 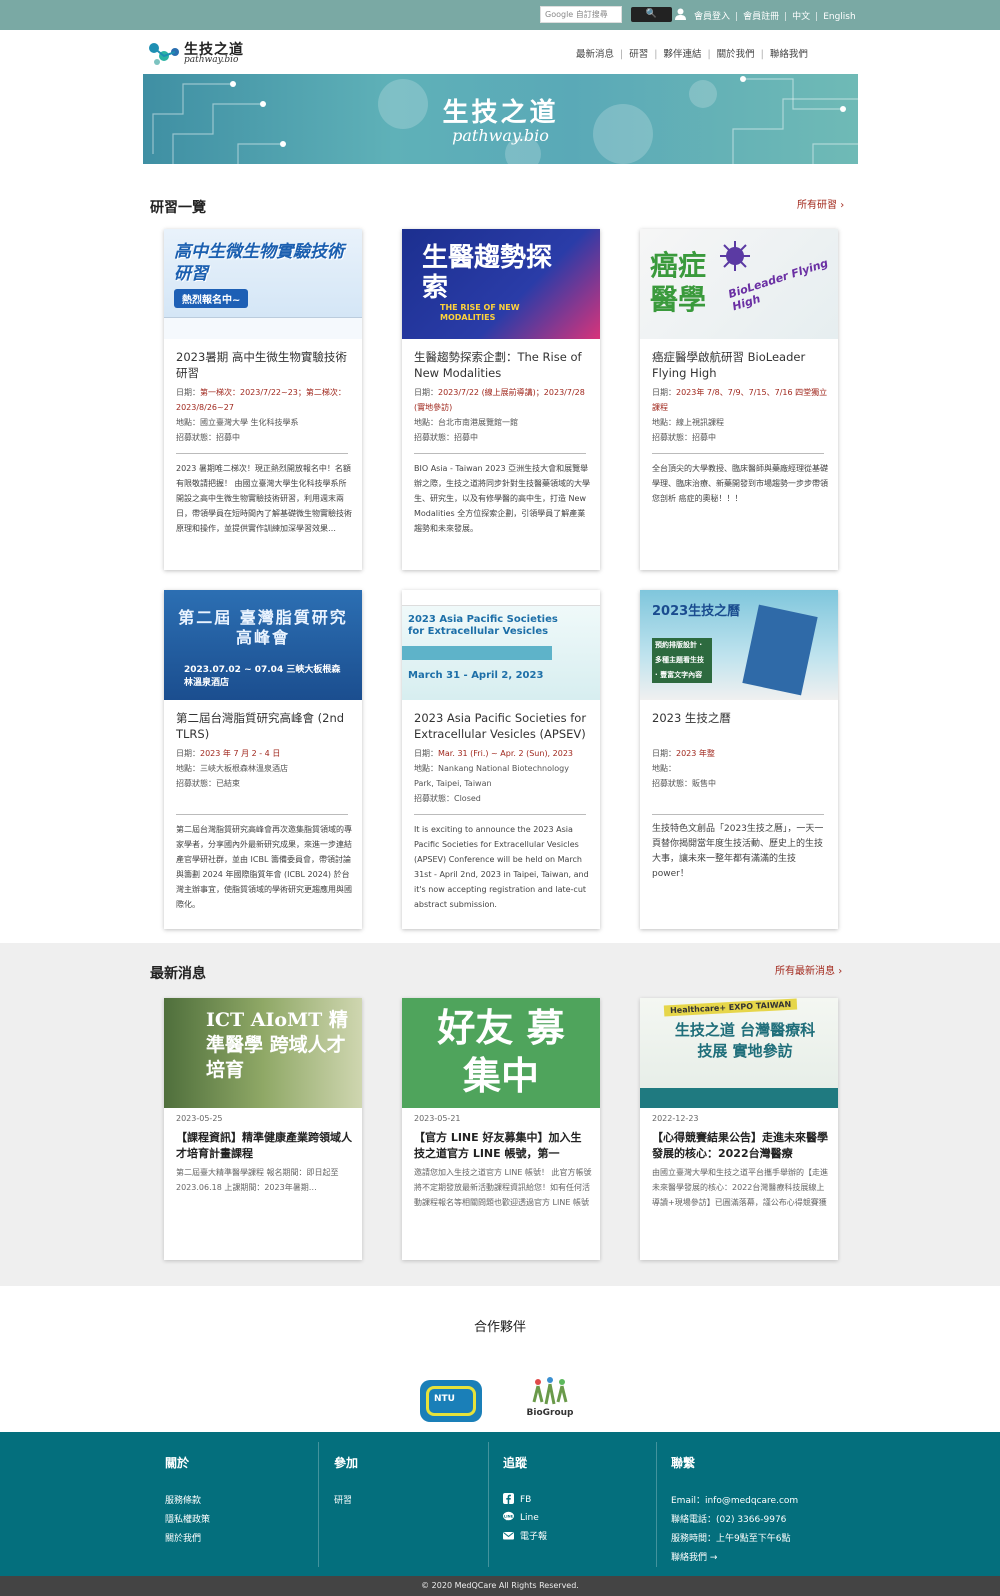 I want to click on workshop-image-text: 生醫趨勢探索, so click(x=487, y=273).